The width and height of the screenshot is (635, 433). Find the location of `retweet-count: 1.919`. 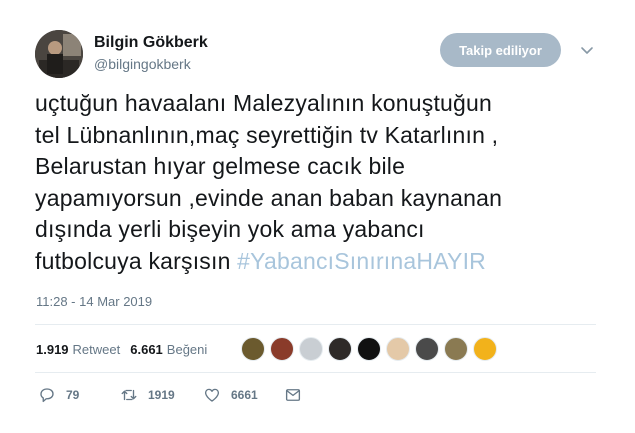

retweet-count: 1.919 is located at coordinates (52, 349).